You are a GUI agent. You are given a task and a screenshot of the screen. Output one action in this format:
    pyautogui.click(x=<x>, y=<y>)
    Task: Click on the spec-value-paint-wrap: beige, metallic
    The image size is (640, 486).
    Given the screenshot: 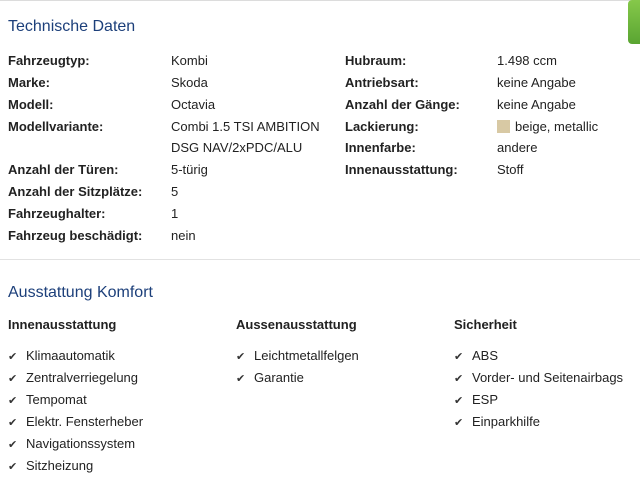 What is the action you would take?
    pyautogui.click(x=547, y=126)
    